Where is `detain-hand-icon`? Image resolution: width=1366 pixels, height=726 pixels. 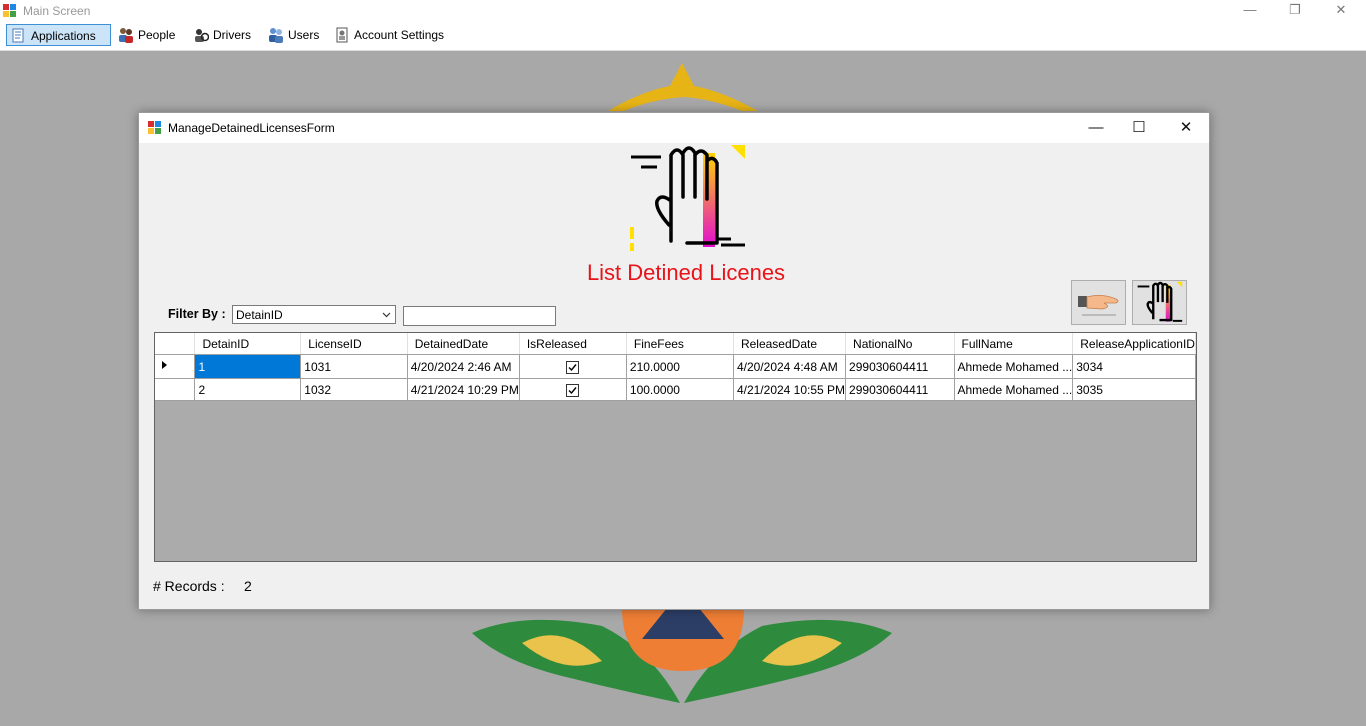
detain-hand-icon is located at coordinates (687, 198).